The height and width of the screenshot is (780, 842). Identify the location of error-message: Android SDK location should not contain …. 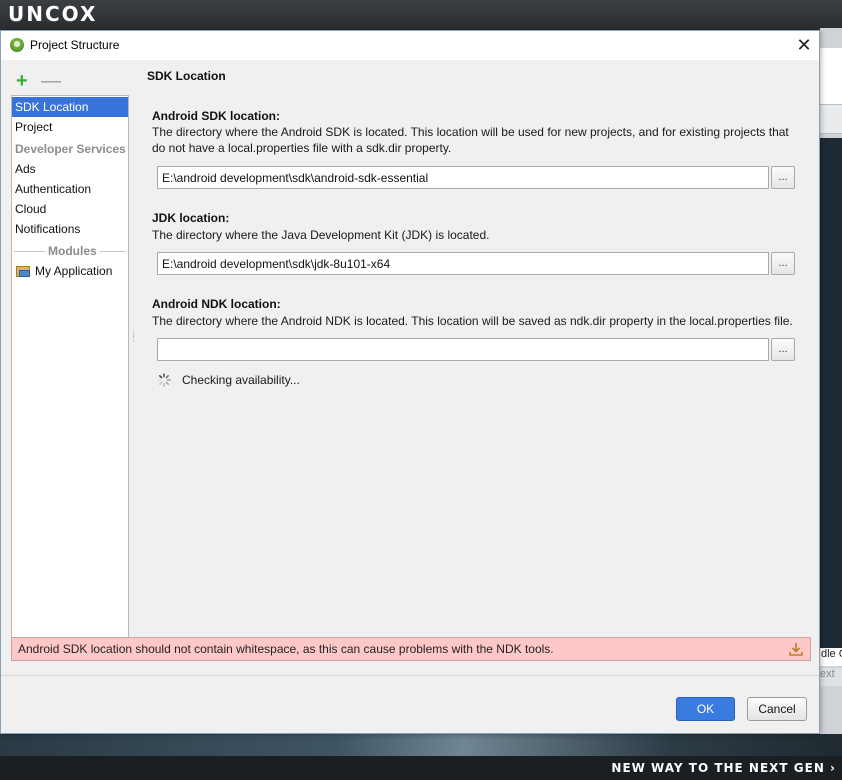
(286, 649).